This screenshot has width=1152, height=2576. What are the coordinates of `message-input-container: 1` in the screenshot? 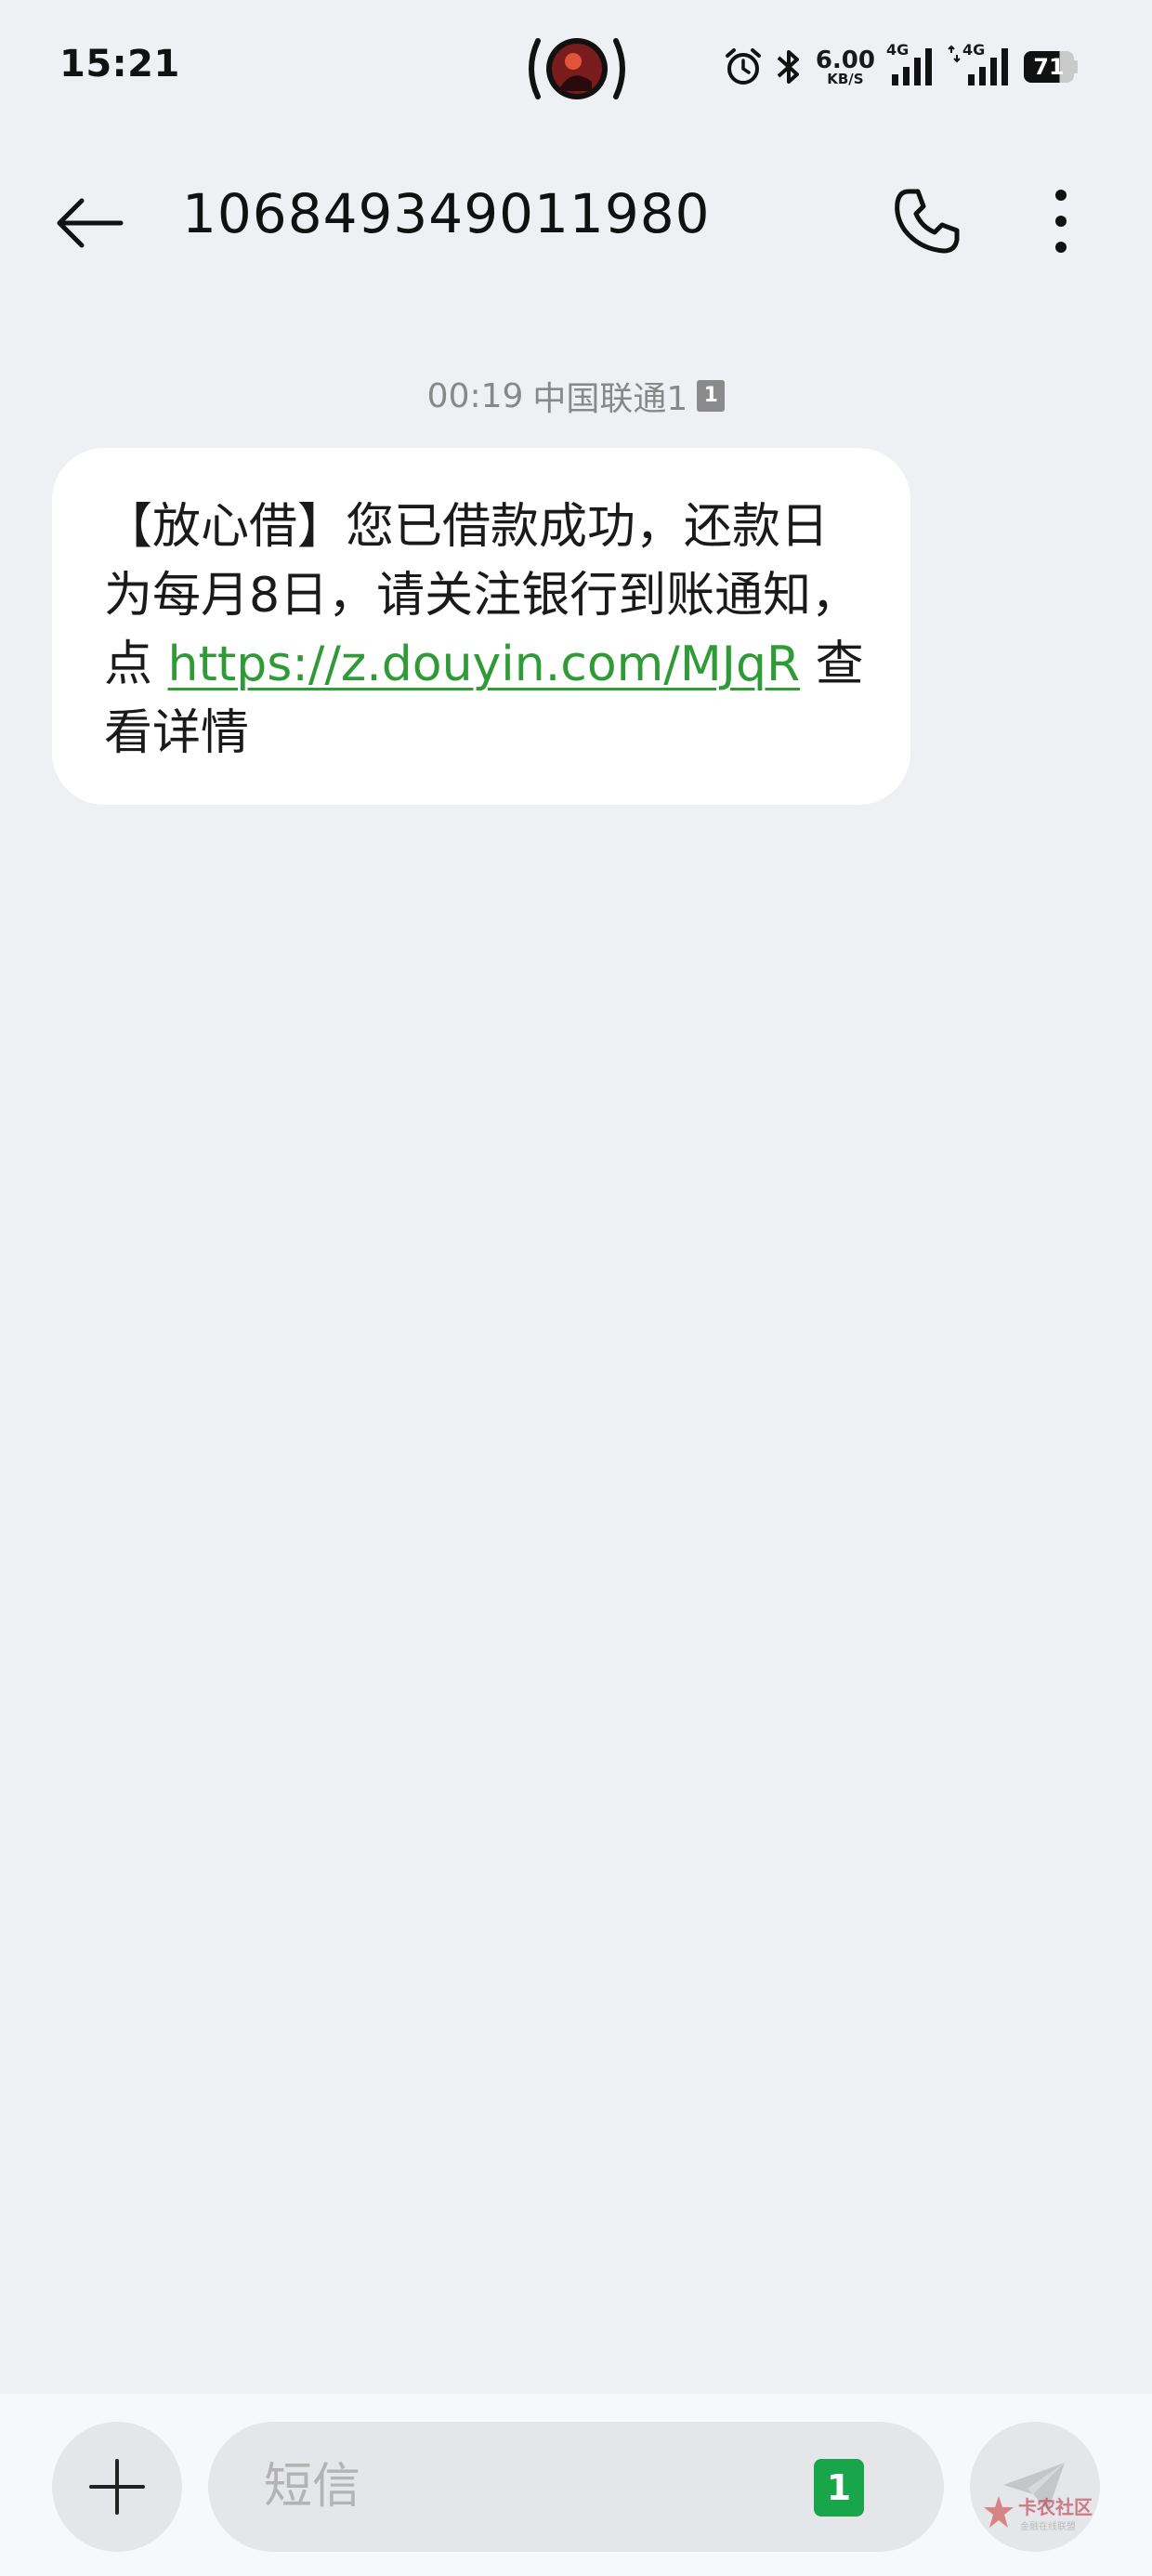 It's located at (576, 2487).